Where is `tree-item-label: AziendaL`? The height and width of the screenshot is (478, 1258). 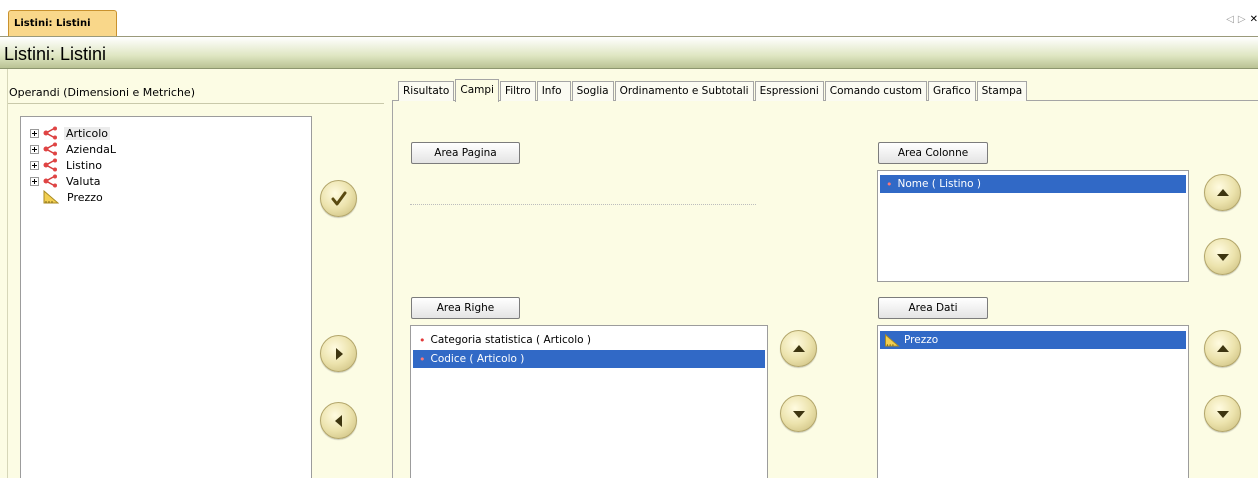 tree-item-label: AziendaL is located at coordinates (91, 149).